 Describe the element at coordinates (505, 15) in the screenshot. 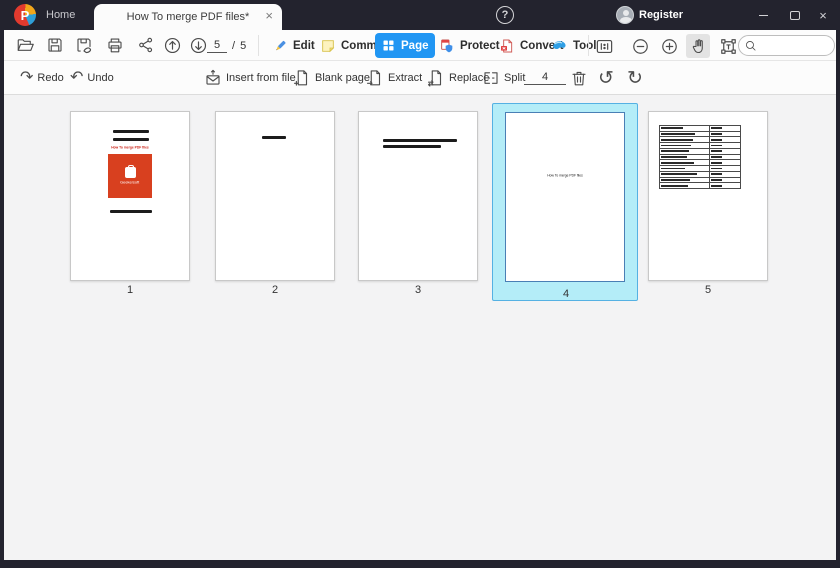

I see `help-icon: ?` at that location.